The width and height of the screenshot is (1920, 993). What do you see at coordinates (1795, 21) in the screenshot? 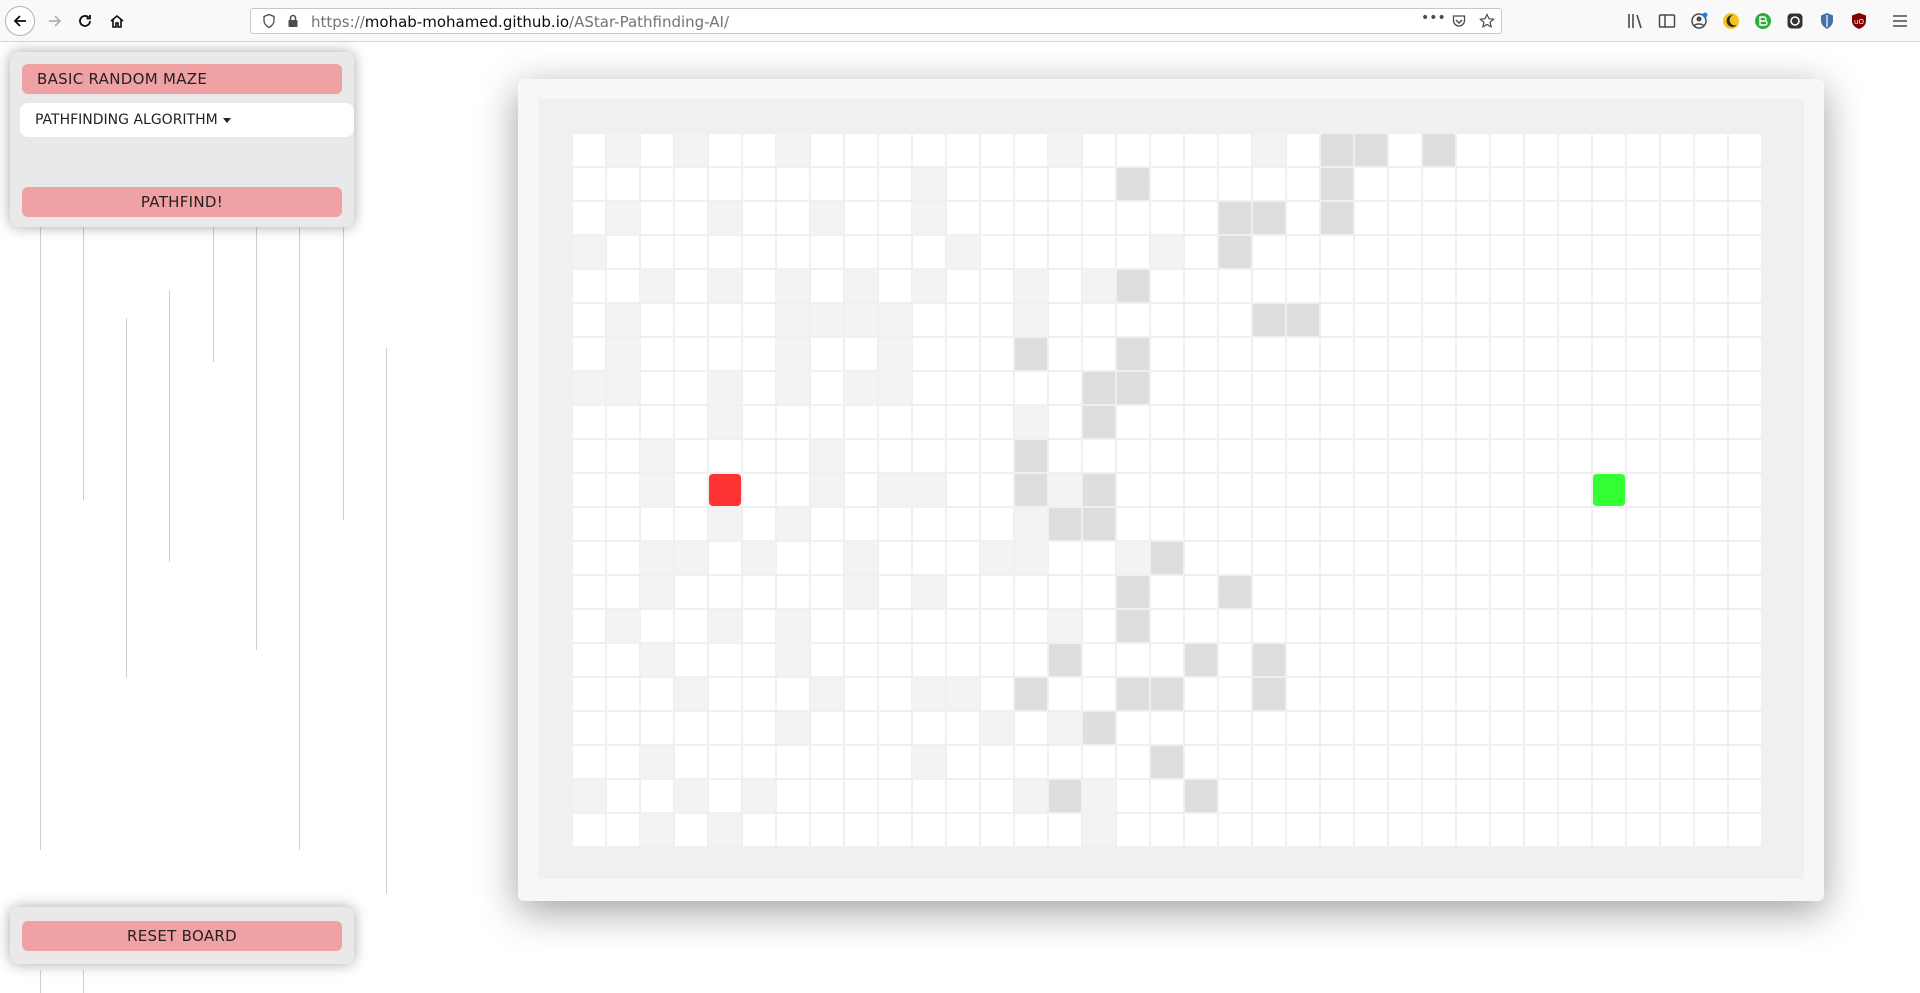
I see `privacy-extension-icon` at bounding box center [1795, 21].